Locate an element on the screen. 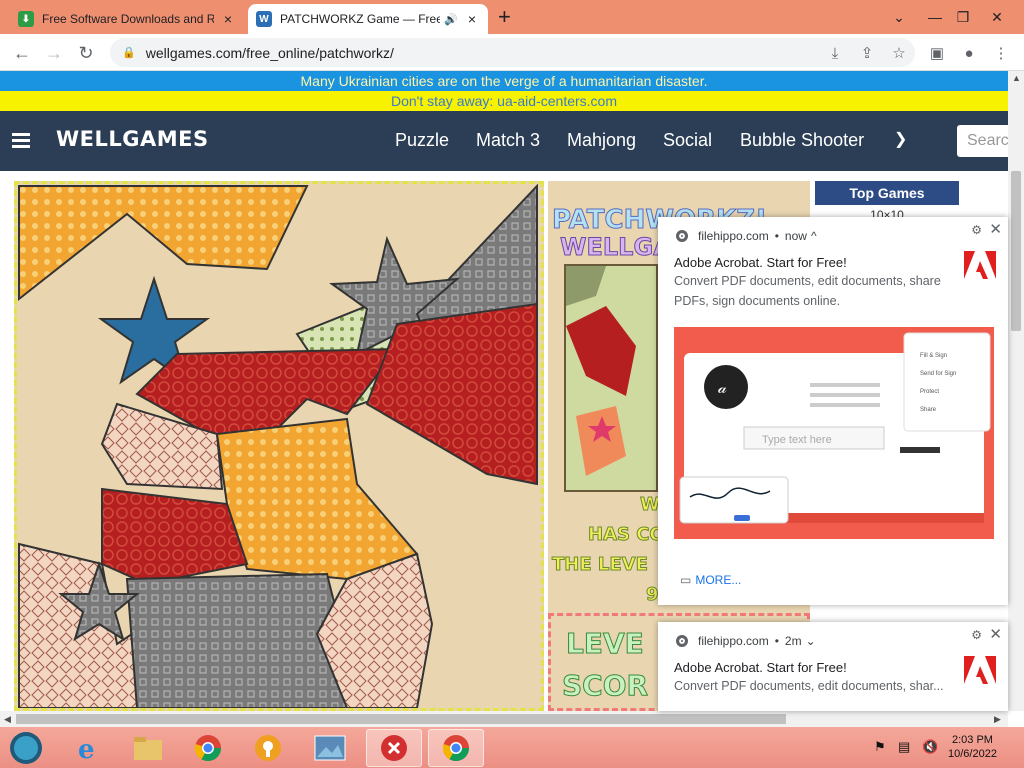 This screenshot has height=768, width=1024. install-app-icon: ⤓ is located at coordinates (835, 53).